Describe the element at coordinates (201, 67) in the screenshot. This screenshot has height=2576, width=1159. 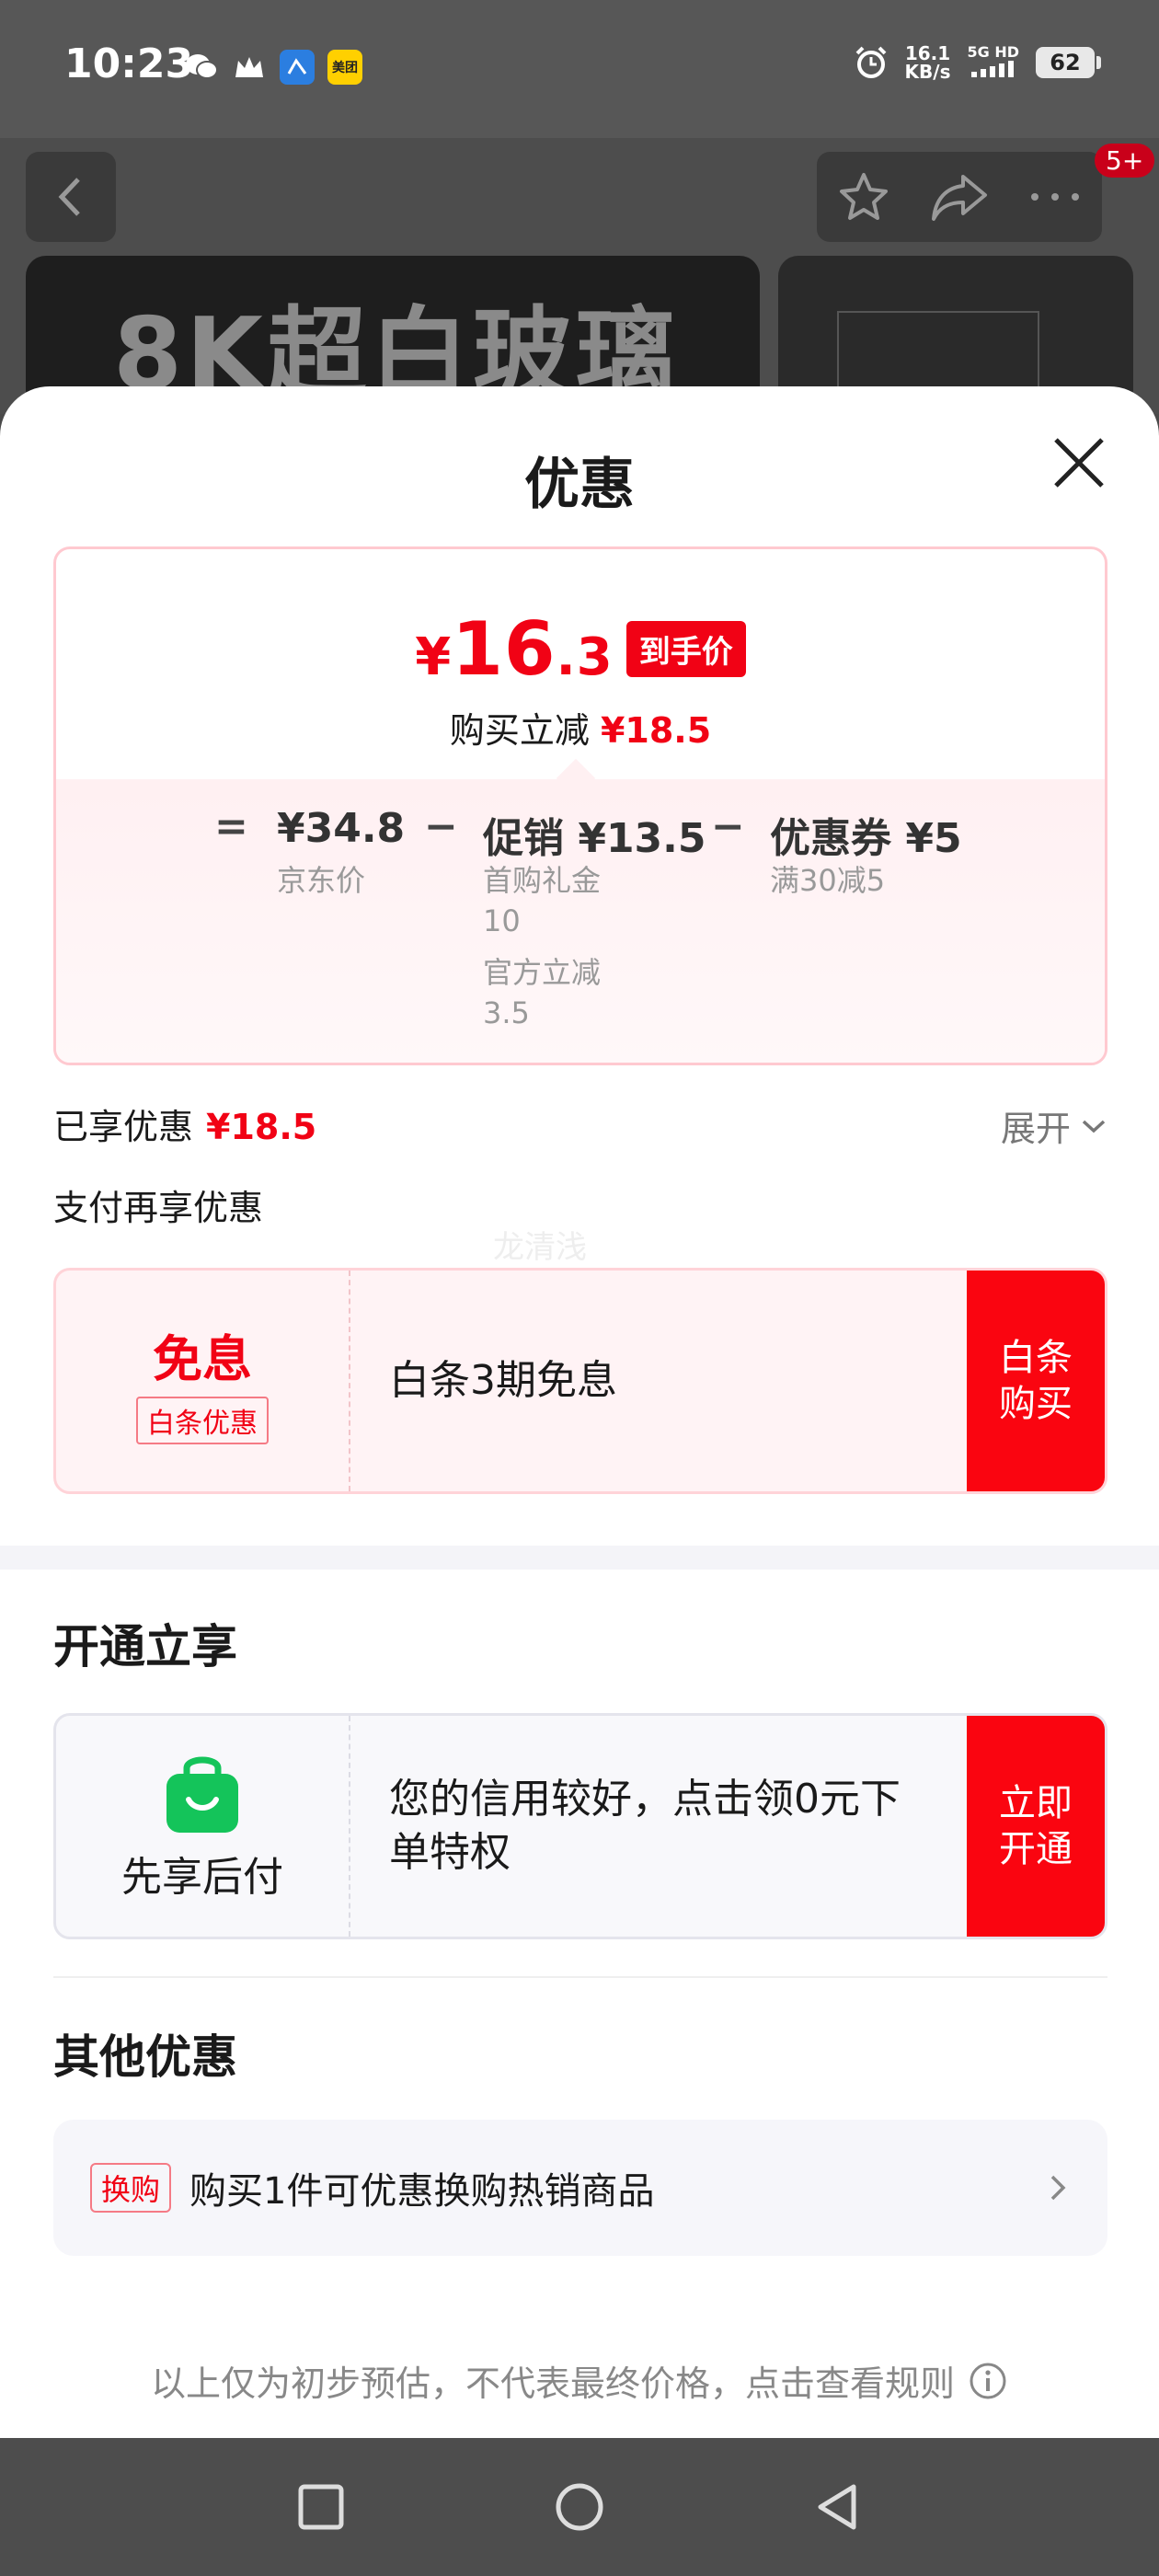
I see `wechat-icon` at that location.